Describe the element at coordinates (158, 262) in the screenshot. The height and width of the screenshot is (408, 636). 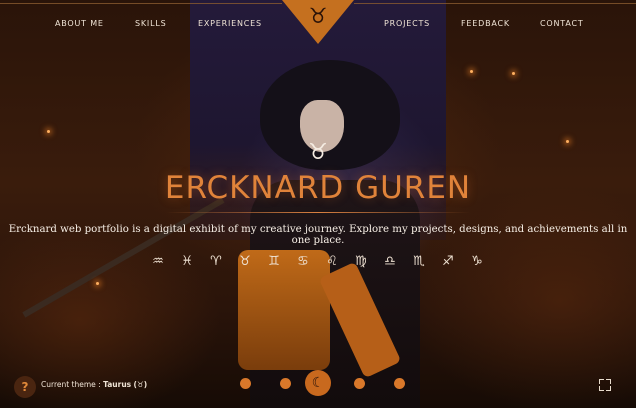
I see `aquarius-icon: ♒` at that location.